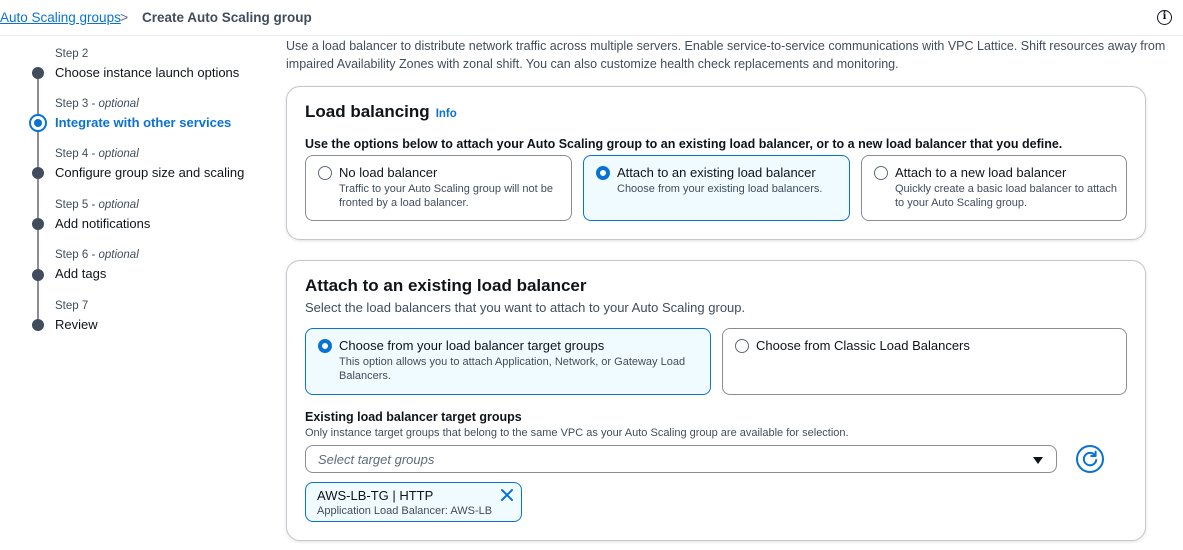 The image size is (1183, 550). I want to click on token-title: AWS-LB-TG | HTTP, so click(375, 495).